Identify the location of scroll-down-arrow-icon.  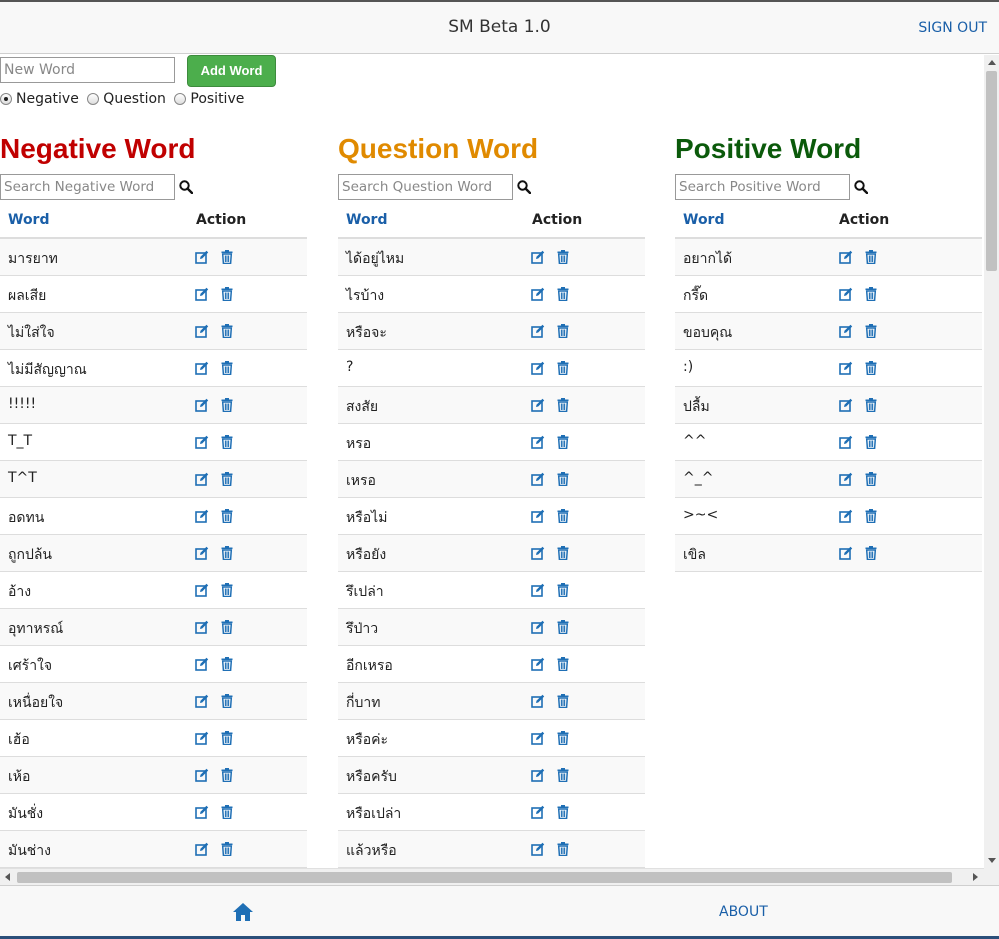
(992, 860).